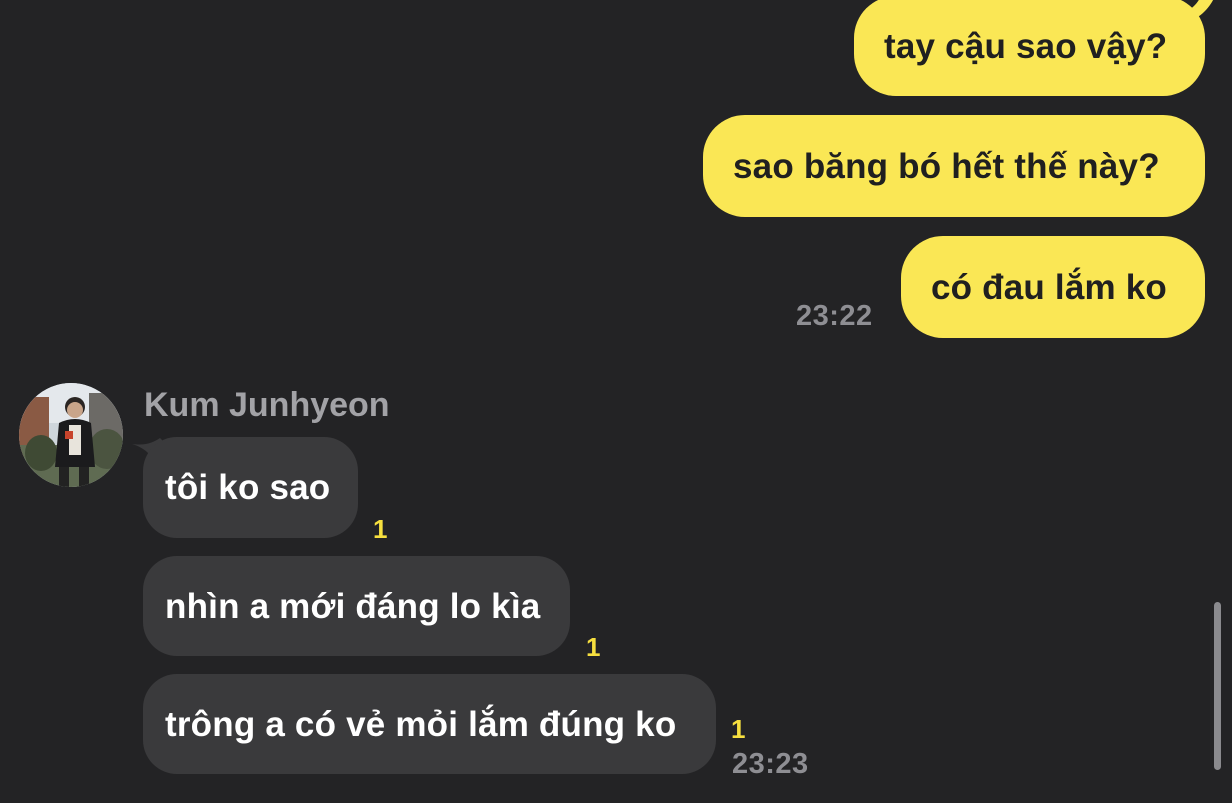 This screenshot has width=1232, height=803. I want to click on message-text: tôi ko sao, so click(248, 487).